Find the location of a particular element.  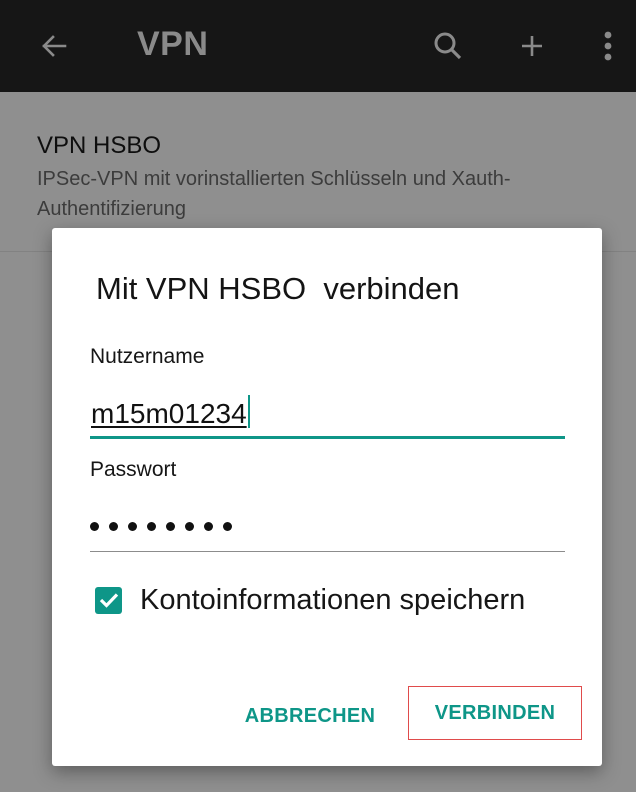

password-mask is located at coordinates (161, 526).